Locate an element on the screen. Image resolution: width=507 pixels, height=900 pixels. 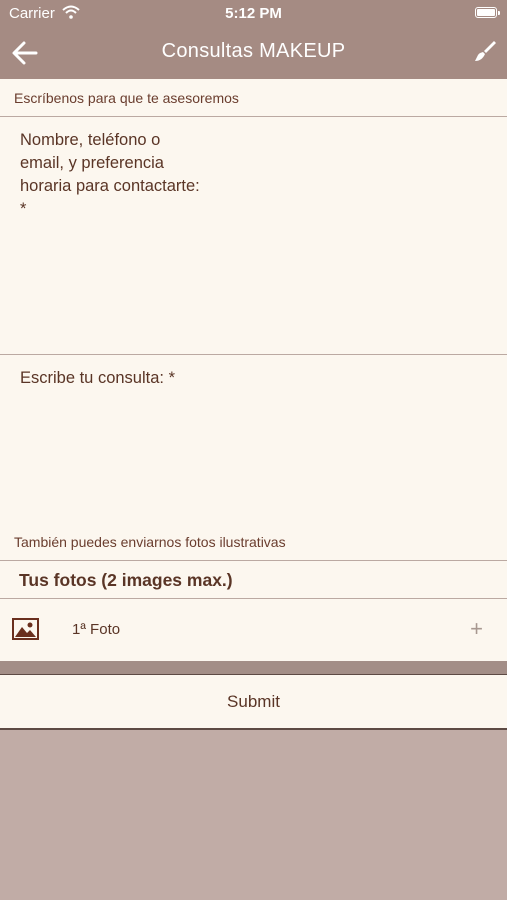
photo-item-label: 1ª Foto is located at coordinates (96, 629).